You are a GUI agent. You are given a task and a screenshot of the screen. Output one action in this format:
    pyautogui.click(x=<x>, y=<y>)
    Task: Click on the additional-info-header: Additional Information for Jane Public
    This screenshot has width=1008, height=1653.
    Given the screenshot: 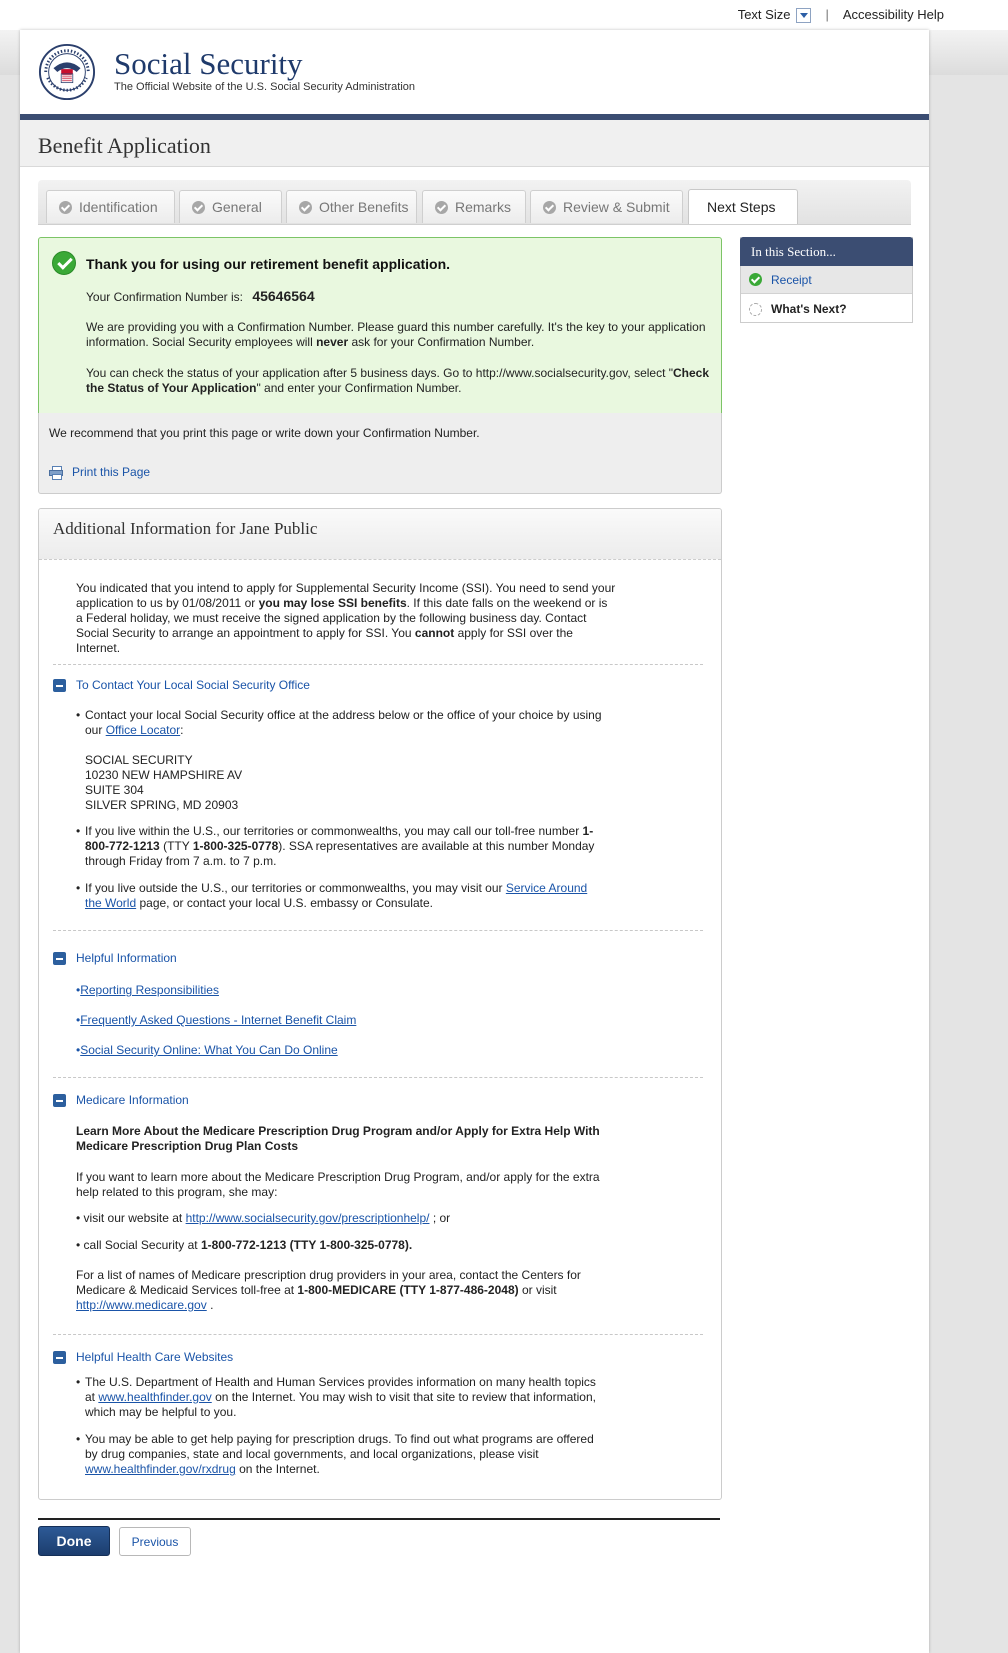 What is the action you would take?
    pyautogui.click(x=380, y=534)
    